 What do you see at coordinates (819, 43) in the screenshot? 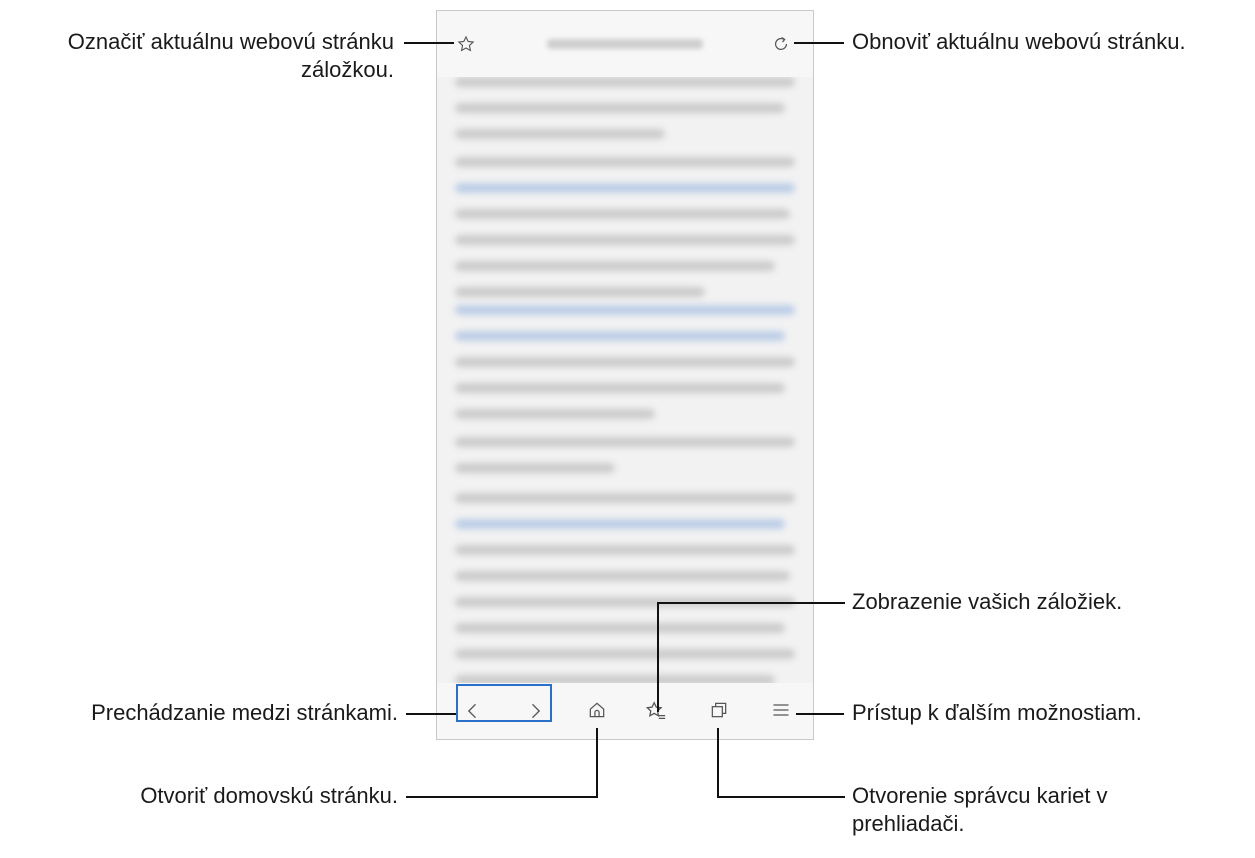
I see `callout-line-refresh` at bounding box center [819, 43].